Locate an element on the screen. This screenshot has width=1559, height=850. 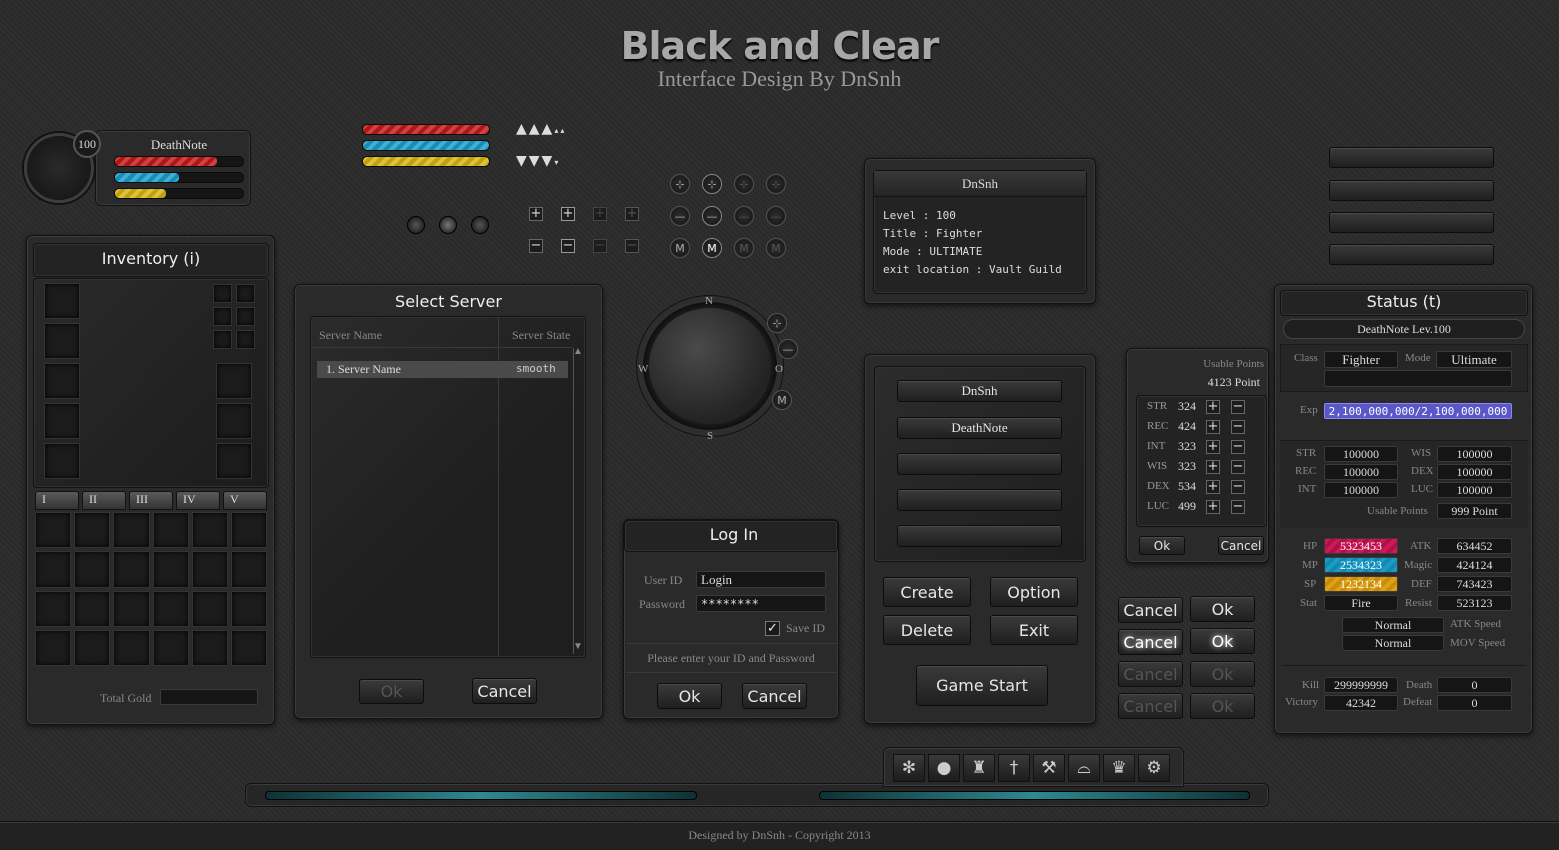
inventory-tab-4: IV is located at coordinates (198, 500).